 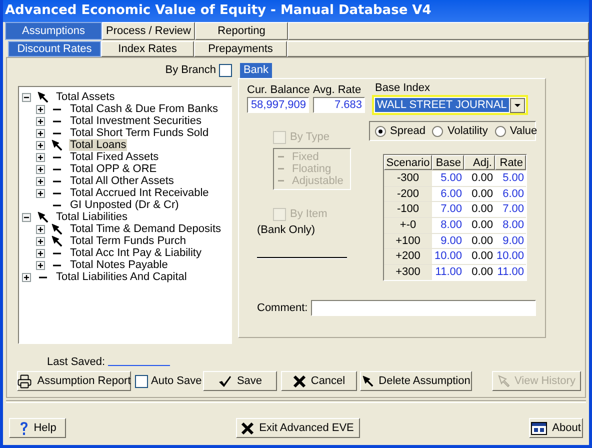 I want to click on table-cell-text: 9.00, so click(x=451, y=241).